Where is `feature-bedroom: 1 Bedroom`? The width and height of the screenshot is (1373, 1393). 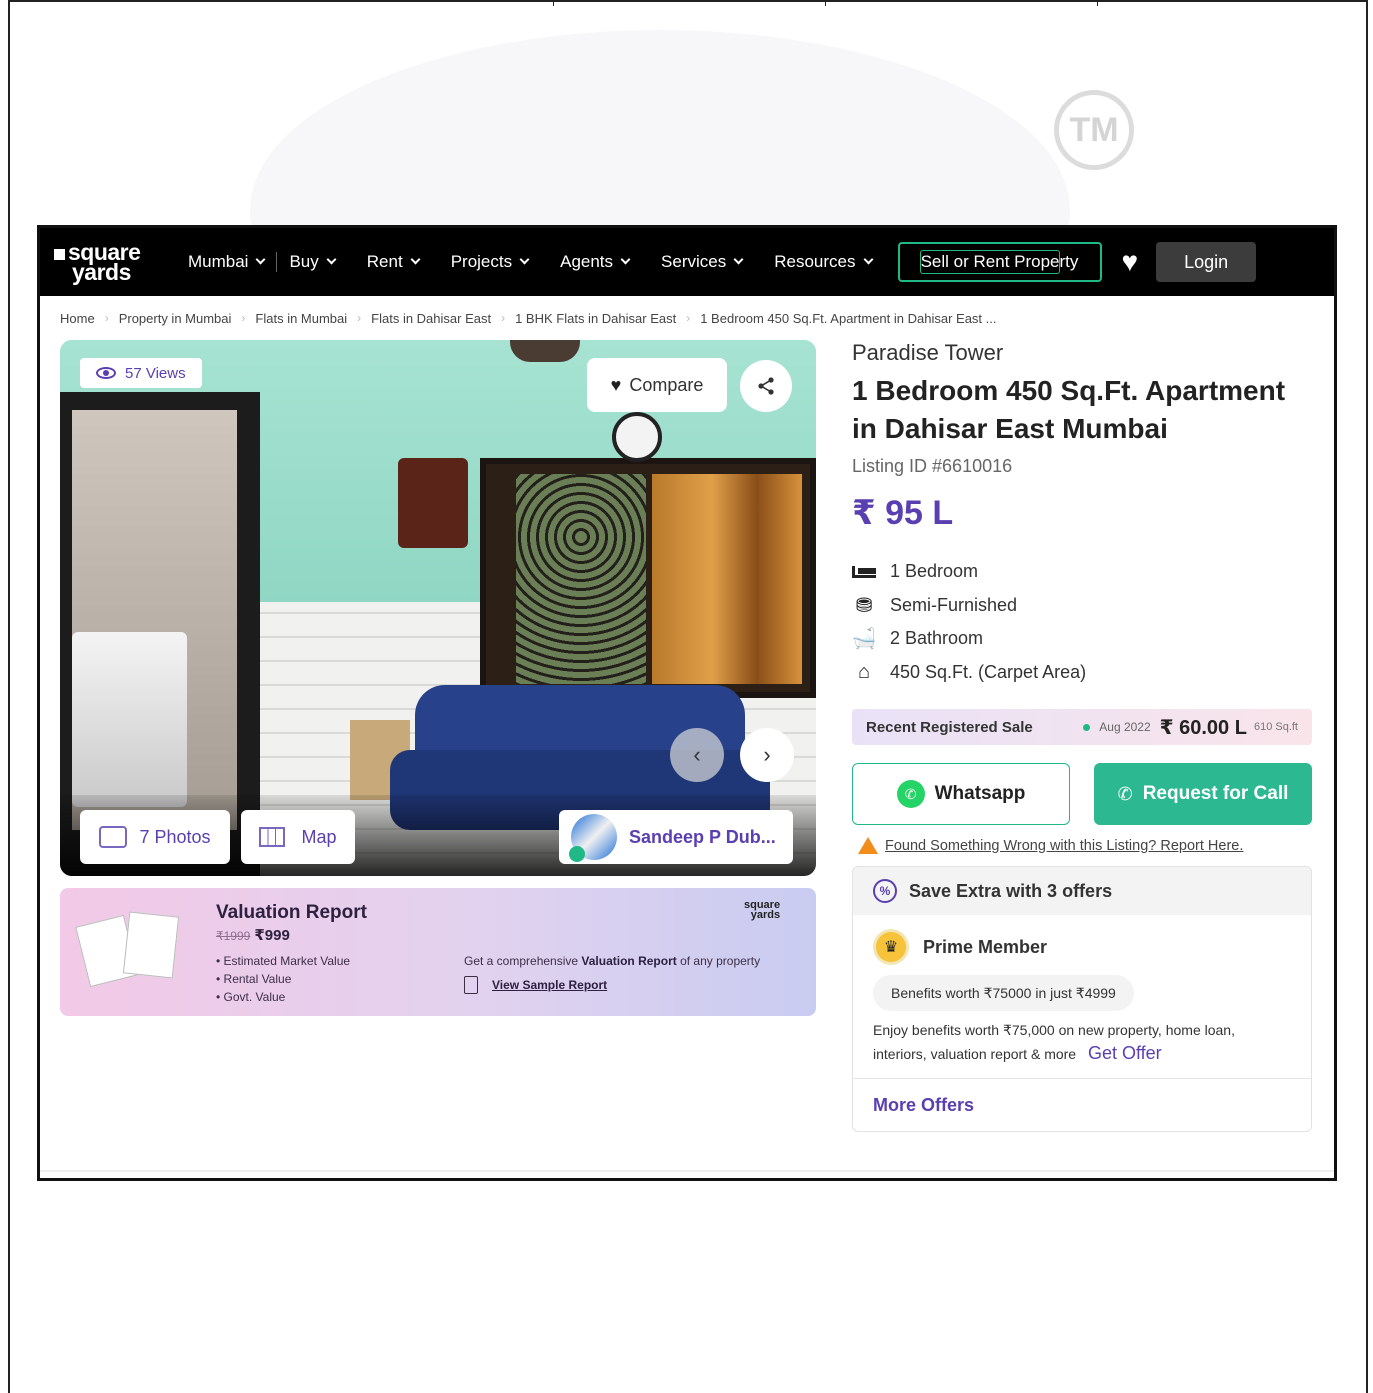
feature-bedroom: 1 Bedroom is located at coordinates (1082, 572).